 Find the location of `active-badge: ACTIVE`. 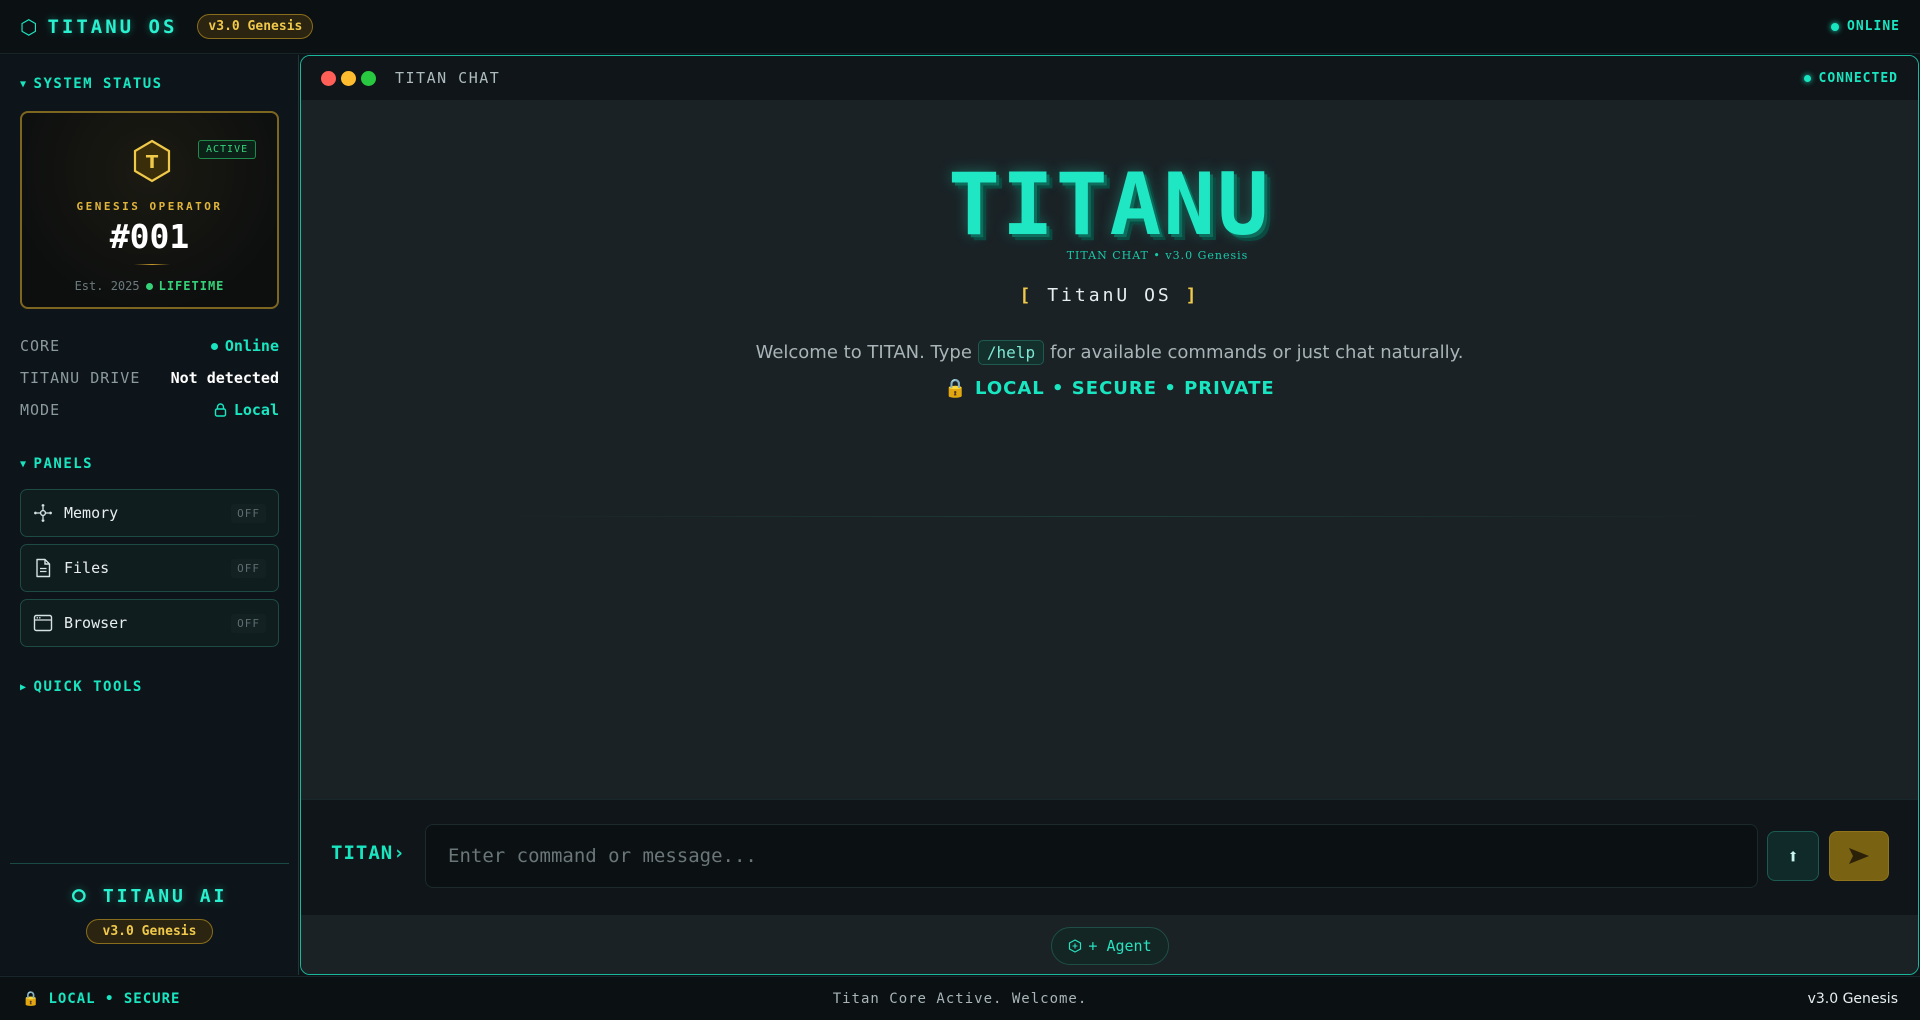

active-badge: ACTIVE is located at coordinates (227, 149).